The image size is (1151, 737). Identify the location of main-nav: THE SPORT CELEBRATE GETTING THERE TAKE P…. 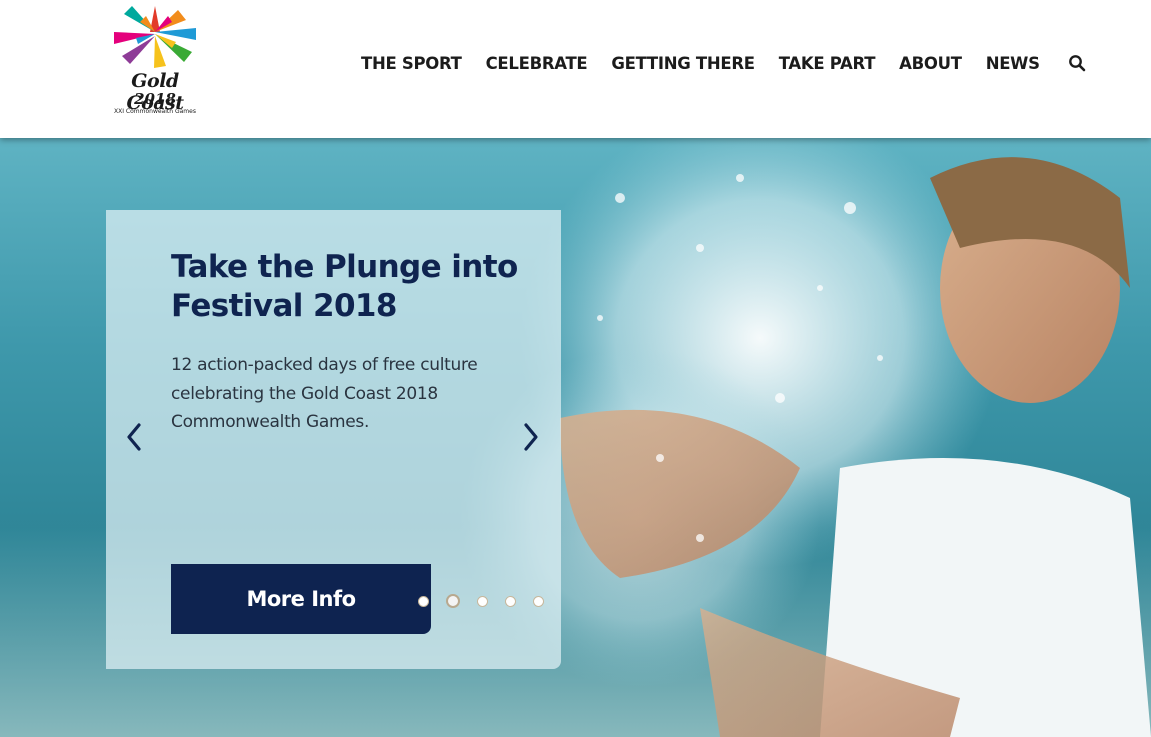
(723, 63).